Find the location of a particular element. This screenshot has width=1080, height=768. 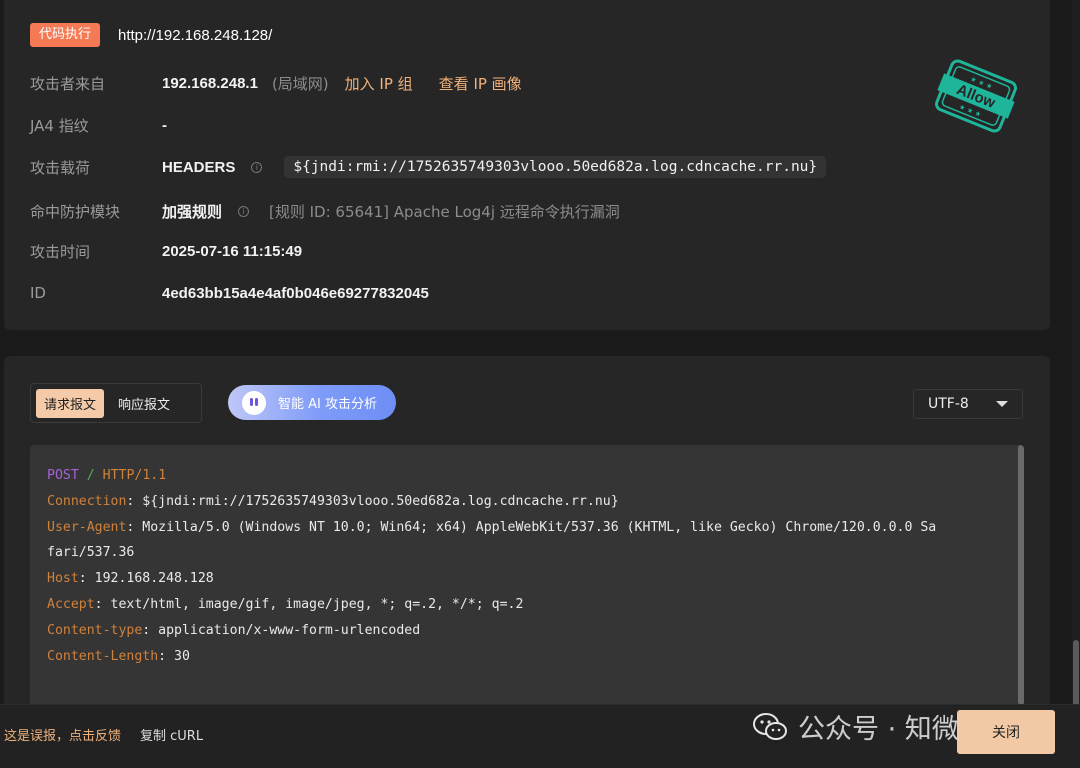

rule-text: [规则 ID: 65641] Apache Log4j 远程命令执行漏洞 is located at coordinates (444, 211).